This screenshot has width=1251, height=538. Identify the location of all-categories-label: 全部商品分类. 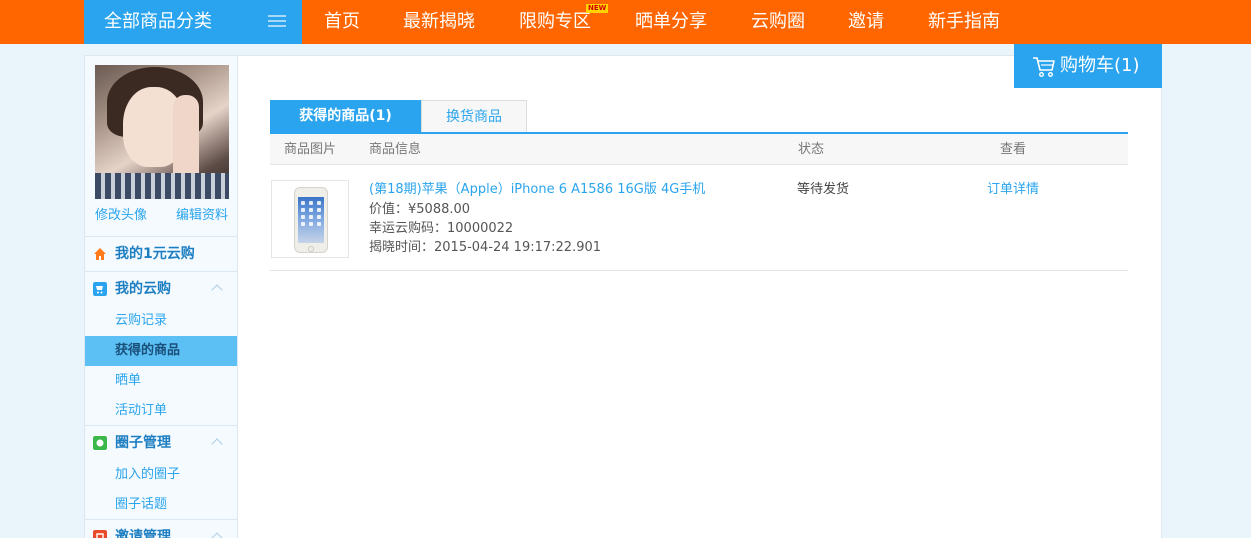
(158, 21).